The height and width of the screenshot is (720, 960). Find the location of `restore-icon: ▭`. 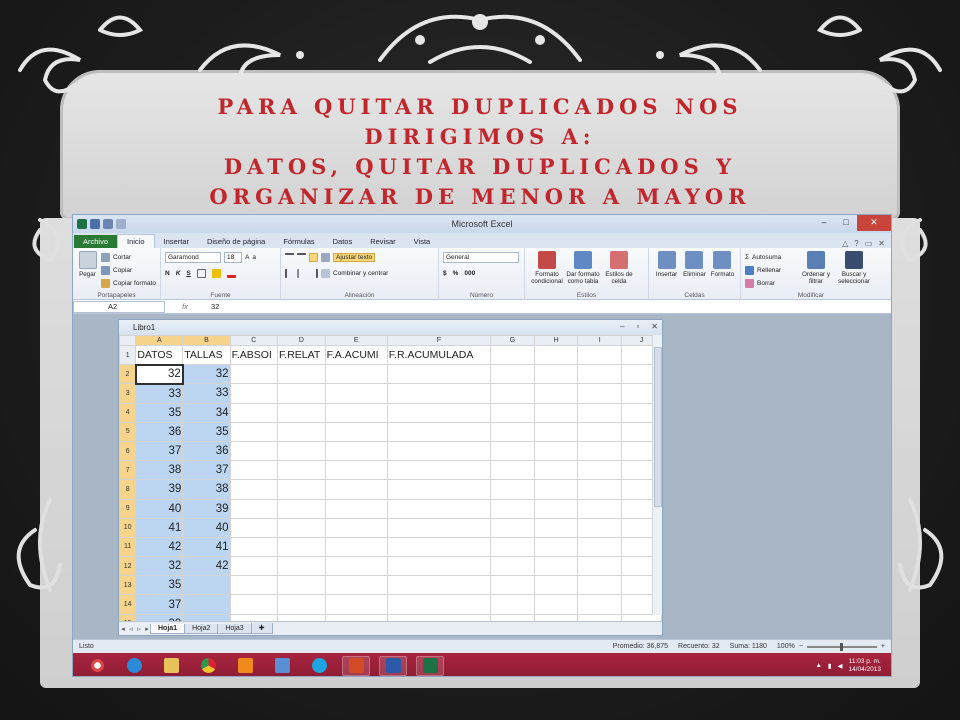

restore-icon: ▭ is located at coordinates (869, 243).